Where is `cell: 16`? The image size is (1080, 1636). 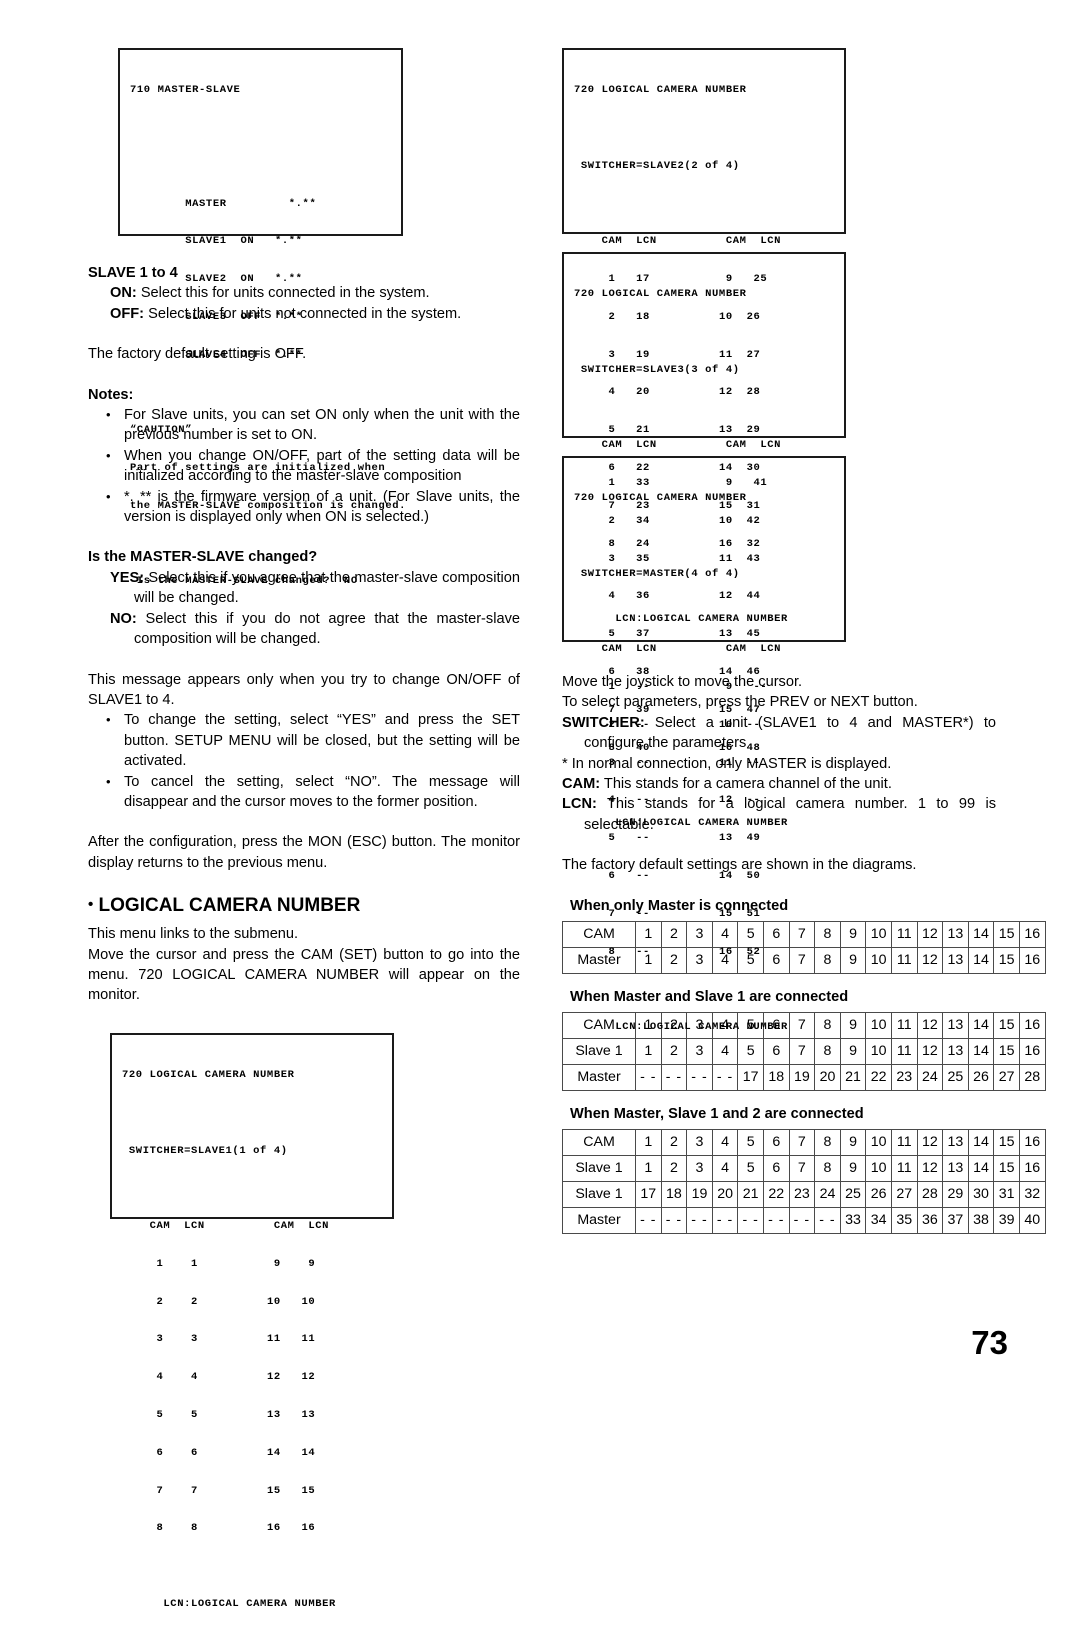
cell: 16 is located at coordinates (1032, 1168).